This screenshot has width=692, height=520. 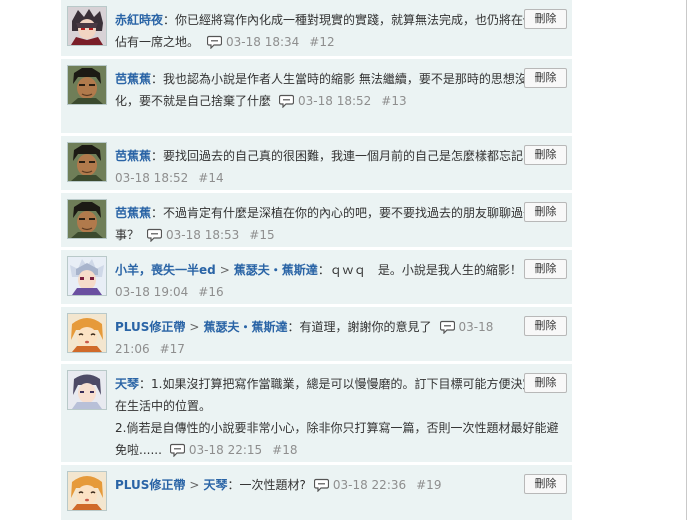 What do you see at coordinates (337, 31) in the screenshot?
I see `comment-text: ：你已經將寫作內化成一種對現實的實踐，就算無法完成，也仍將在你心中佔有一席之地。` at bounding box center [337, 31].